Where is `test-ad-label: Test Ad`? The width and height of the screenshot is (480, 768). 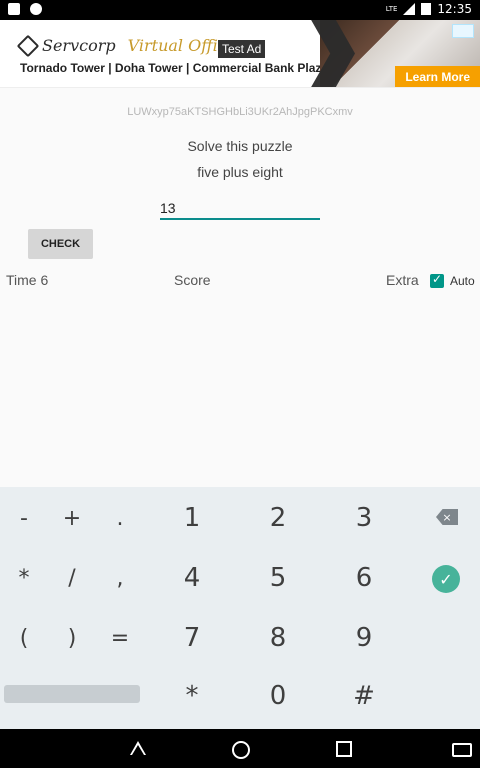 test-ad-label: Test Ad is located at coordinates (242, 49).